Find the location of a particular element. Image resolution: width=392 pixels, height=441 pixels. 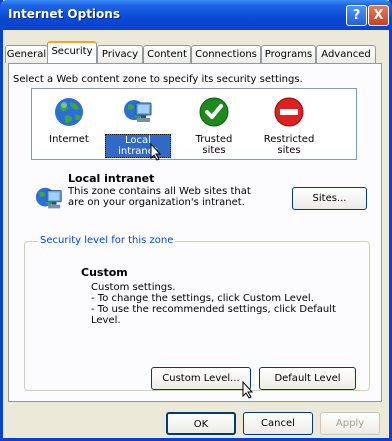

zone-restricted-sites: Restricted sites is located at coordinates (289, 126).